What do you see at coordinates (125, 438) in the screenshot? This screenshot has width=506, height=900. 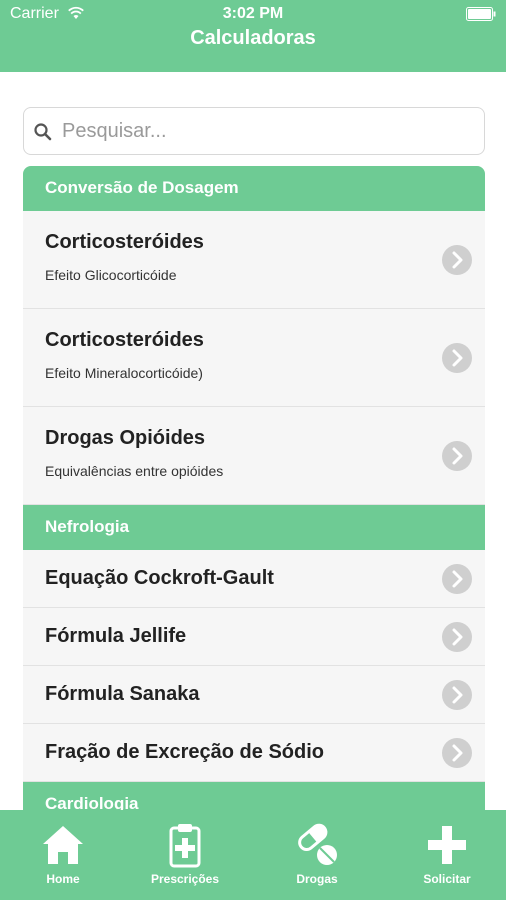 I see `item-title: Drogas Opióides` at bounding box center [125, 438].